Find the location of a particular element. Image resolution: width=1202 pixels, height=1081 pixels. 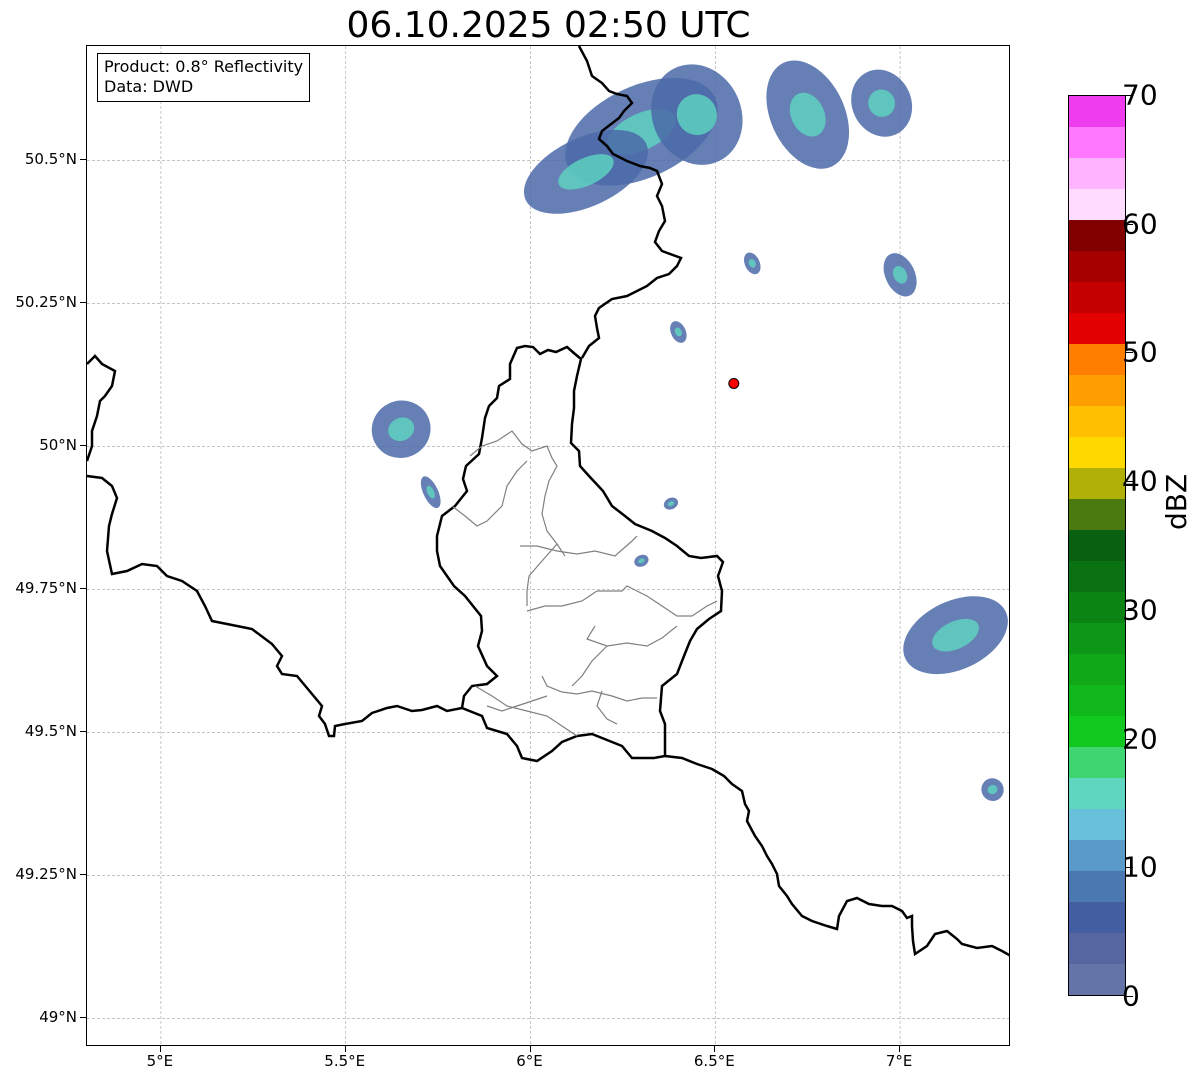

data-source-label: Data: DWD is located at coordinates (149, 86).